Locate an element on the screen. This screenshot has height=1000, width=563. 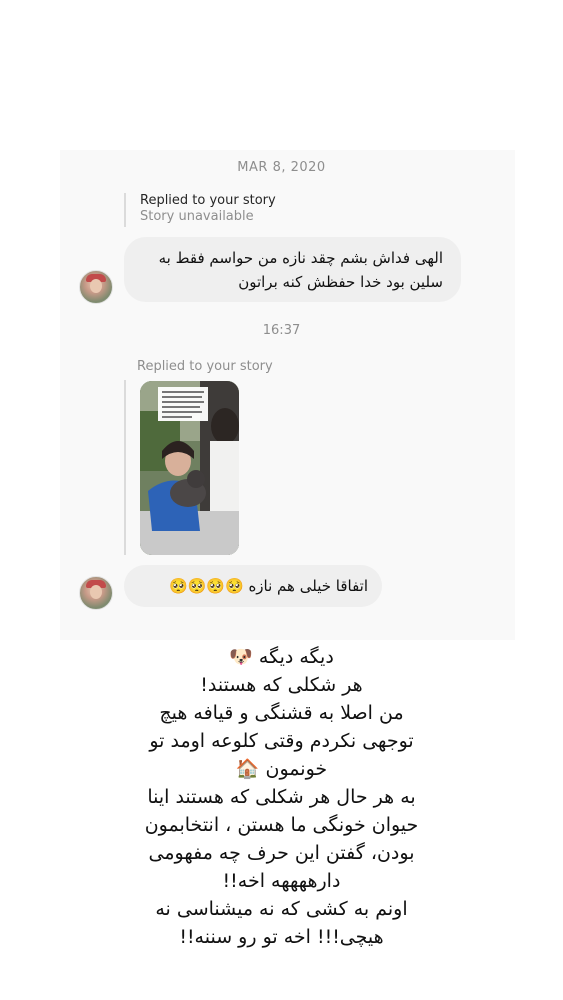
message-bubble: اتفاقا خیلی هم نازه 🥺🥺🥺🥺 is located at coordinates (253, 586).